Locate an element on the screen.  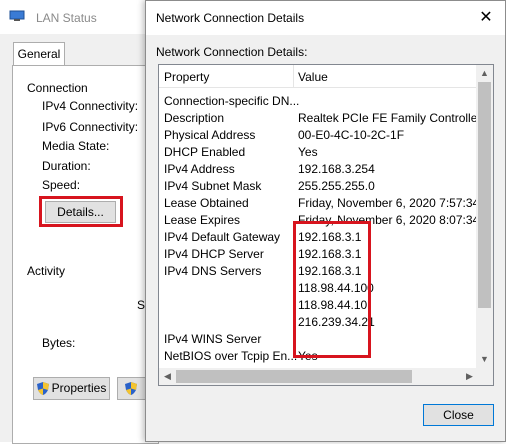
row-property: IPv4 Default Gateway is located at coordinates (222, 237).